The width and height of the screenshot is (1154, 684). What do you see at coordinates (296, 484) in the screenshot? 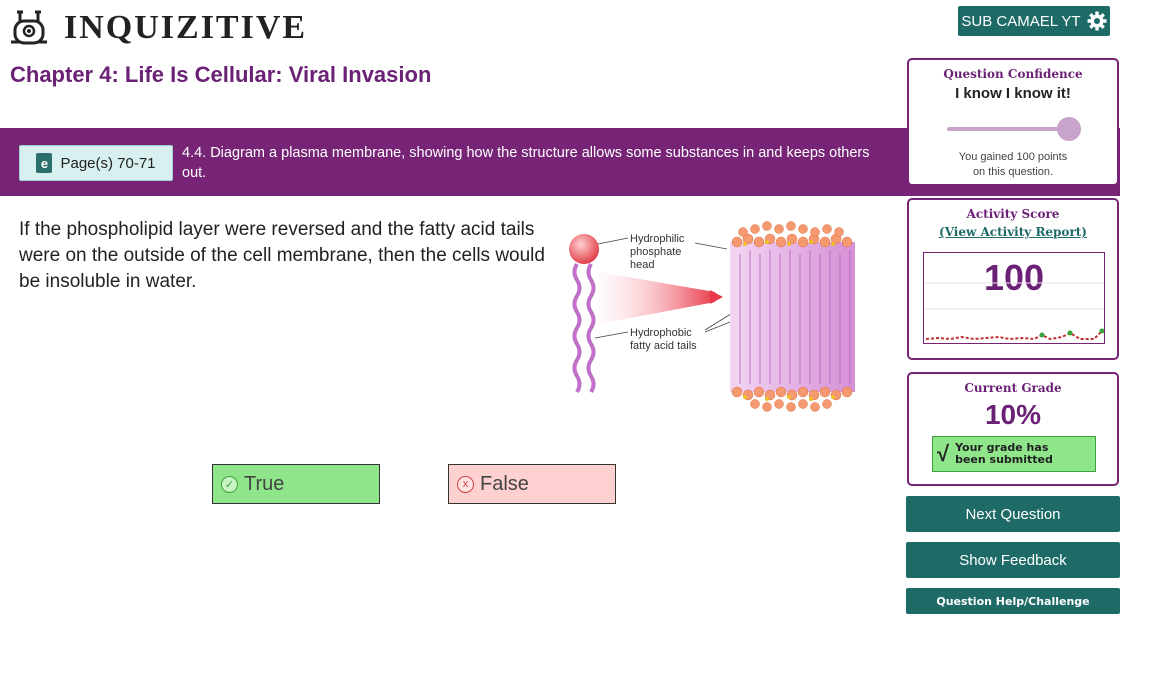
I see `true-answer-button: ✓ True` at bounding box center [296, 484].